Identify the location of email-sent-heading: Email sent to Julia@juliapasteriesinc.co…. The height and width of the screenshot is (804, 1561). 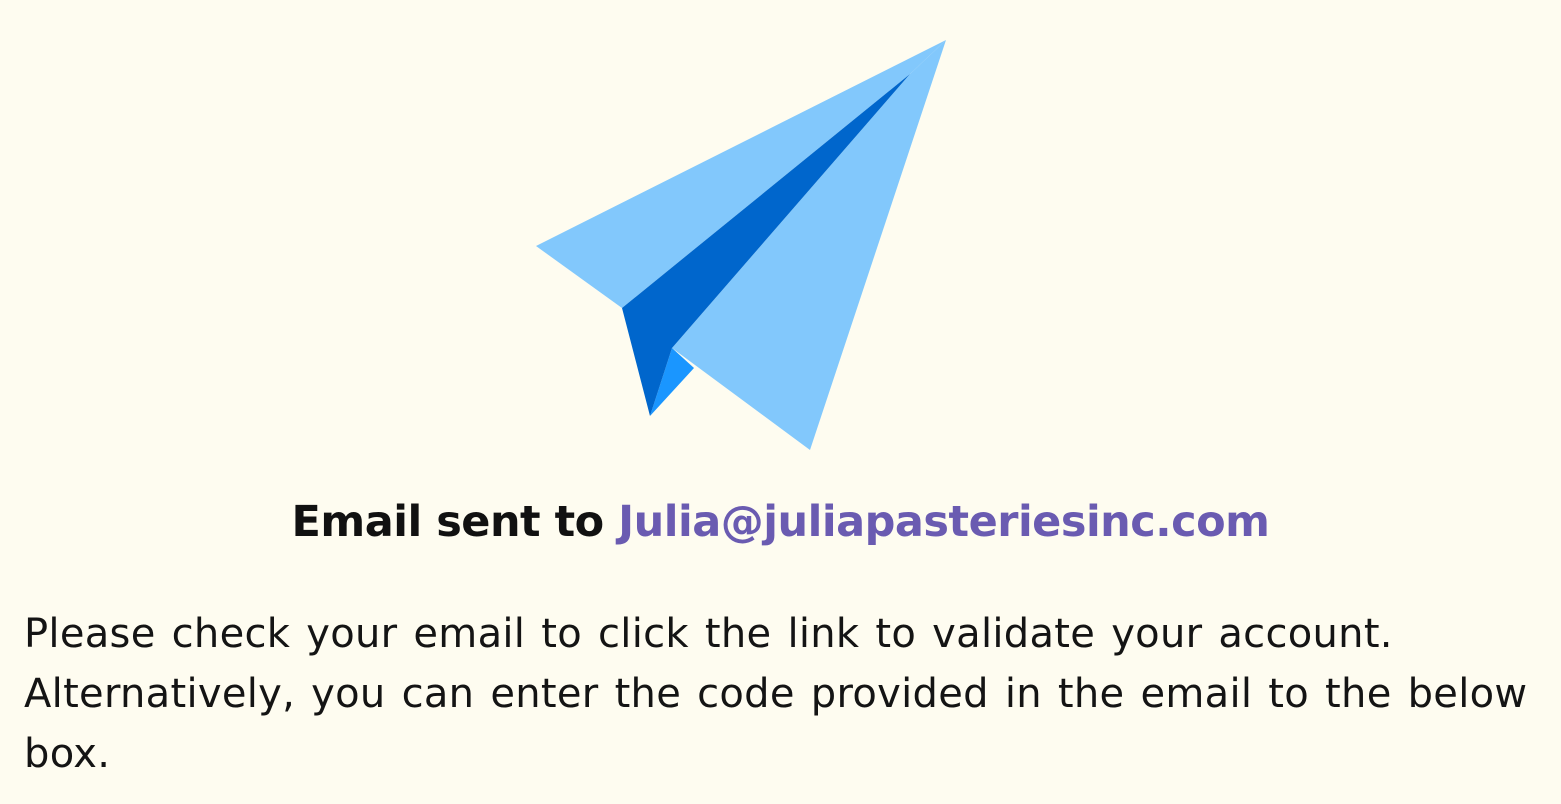
(780, 522).